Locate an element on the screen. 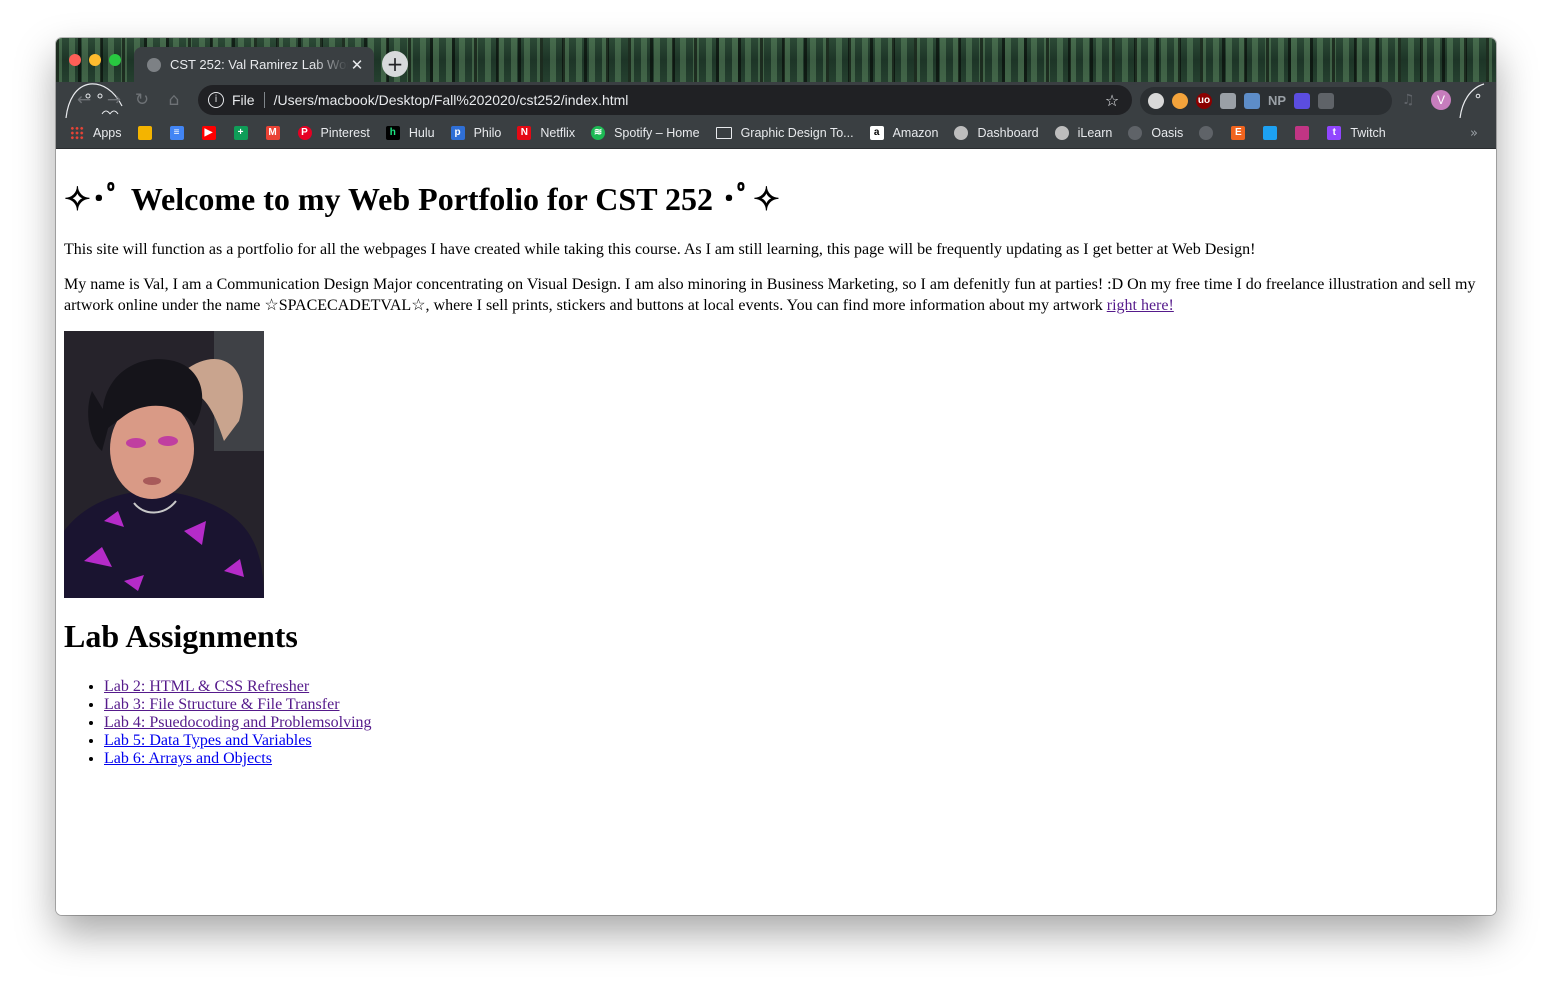 The image size is (1552, 989). address-divider is located at coordinates (264, 100).